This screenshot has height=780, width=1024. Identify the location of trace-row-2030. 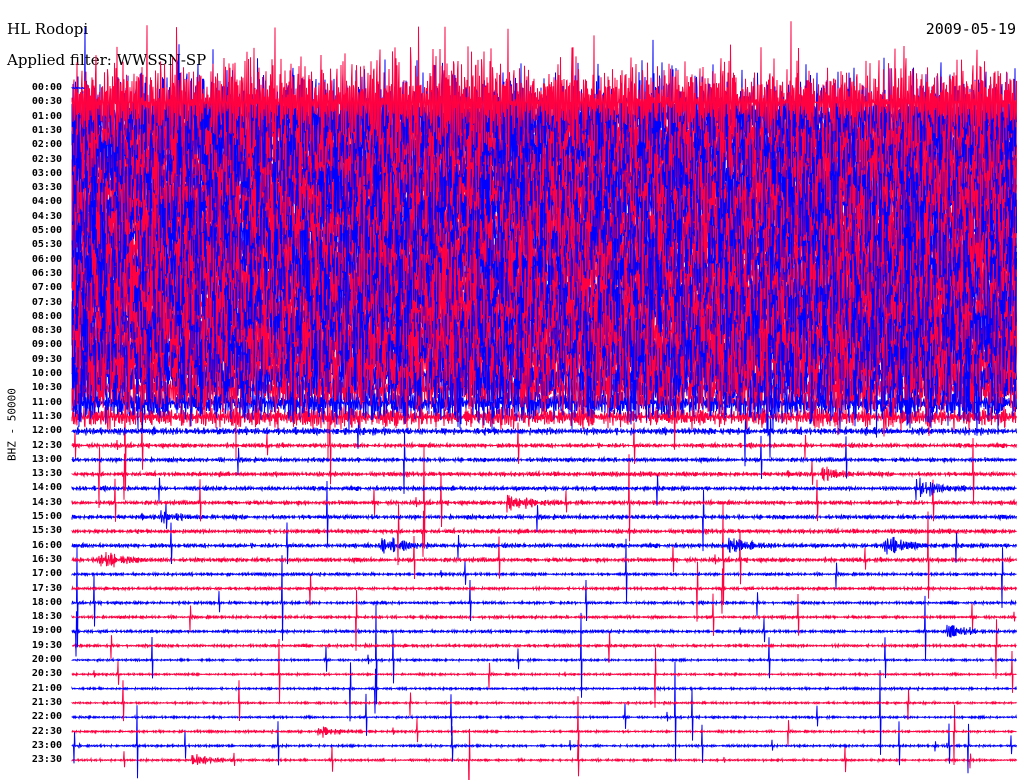
(544, 673).